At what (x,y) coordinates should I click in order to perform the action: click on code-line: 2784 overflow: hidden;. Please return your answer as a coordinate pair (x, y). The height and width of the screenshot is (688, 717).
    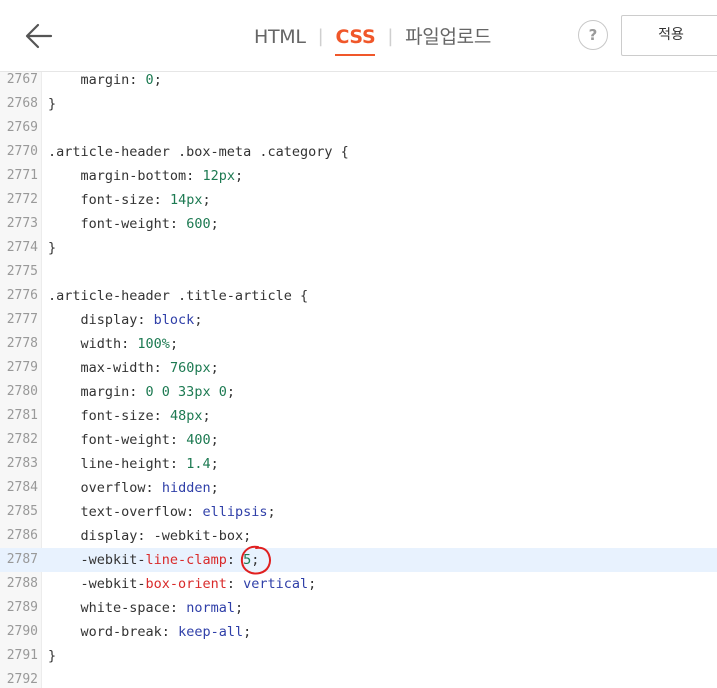
    Looking at the image, I should click on (358, 488).